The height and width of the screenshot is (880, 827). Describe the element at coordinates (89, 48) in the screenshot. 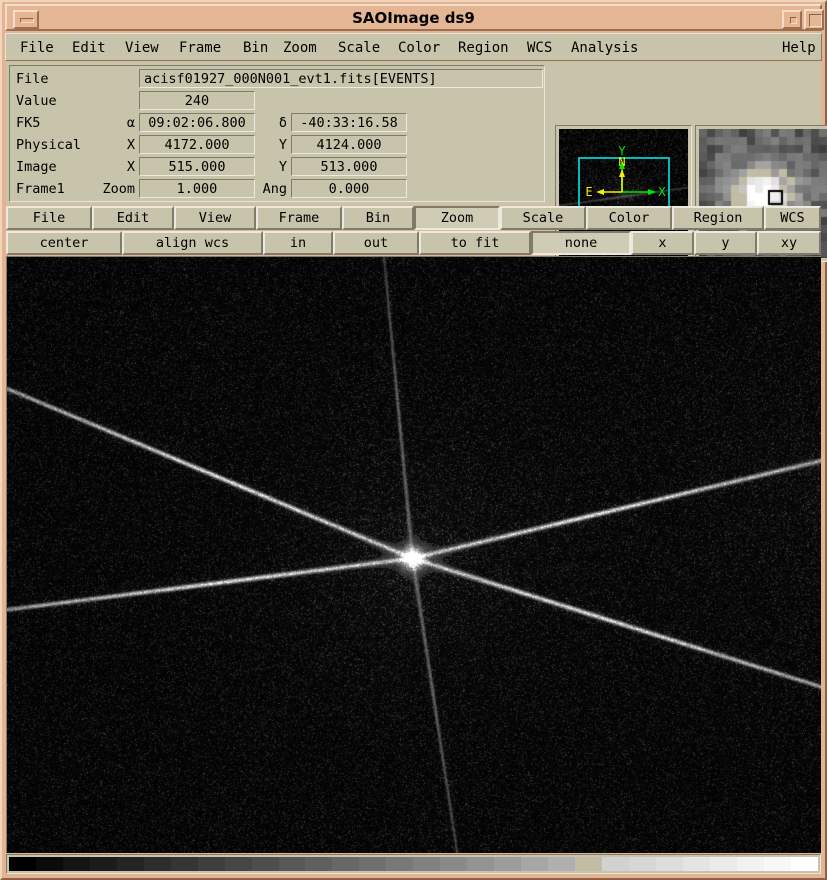

I see `menu-edit: Edit` at that location.